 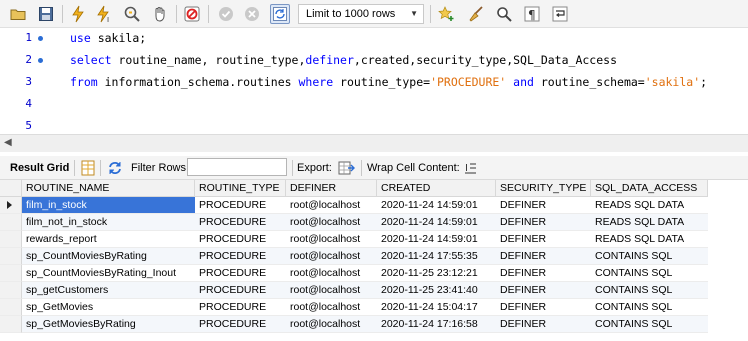 I want to click on editor-horizontal-scrollbar: ◀, so click(x=374, y=143).